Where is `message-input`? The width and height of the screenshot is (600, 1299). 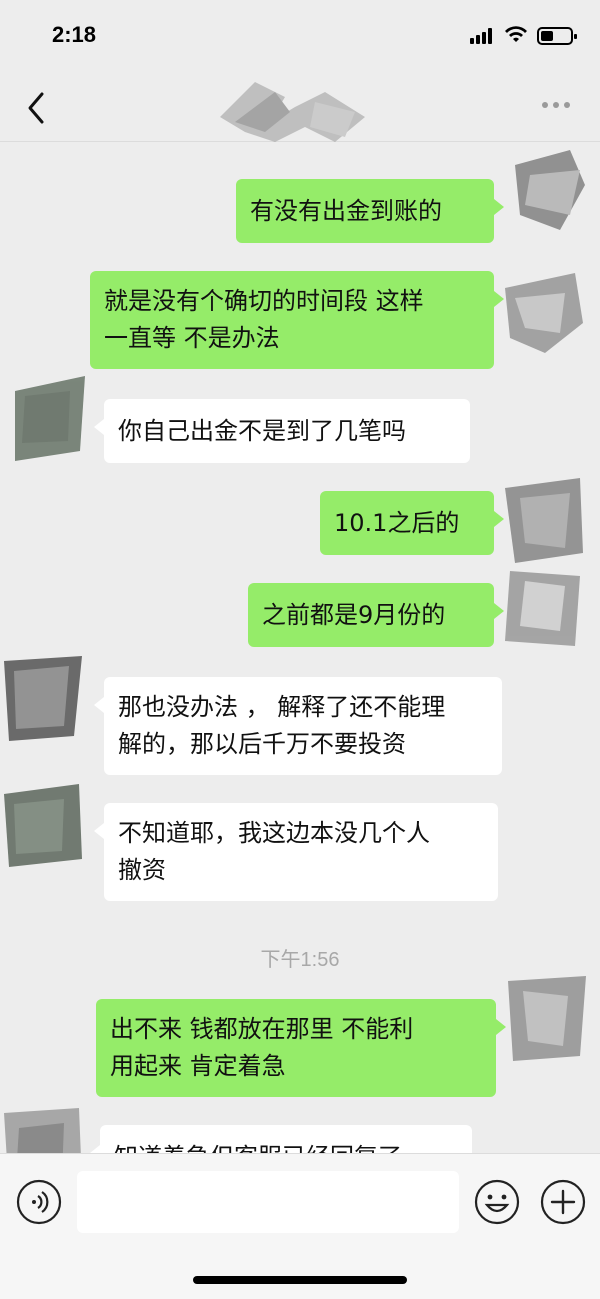 message-input is located at coordinates (268, 1202).